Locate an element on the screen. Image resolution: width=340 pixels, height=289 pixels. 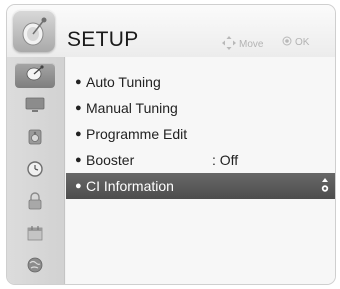
sidebar-item-network is located at coordinates (35, 267).